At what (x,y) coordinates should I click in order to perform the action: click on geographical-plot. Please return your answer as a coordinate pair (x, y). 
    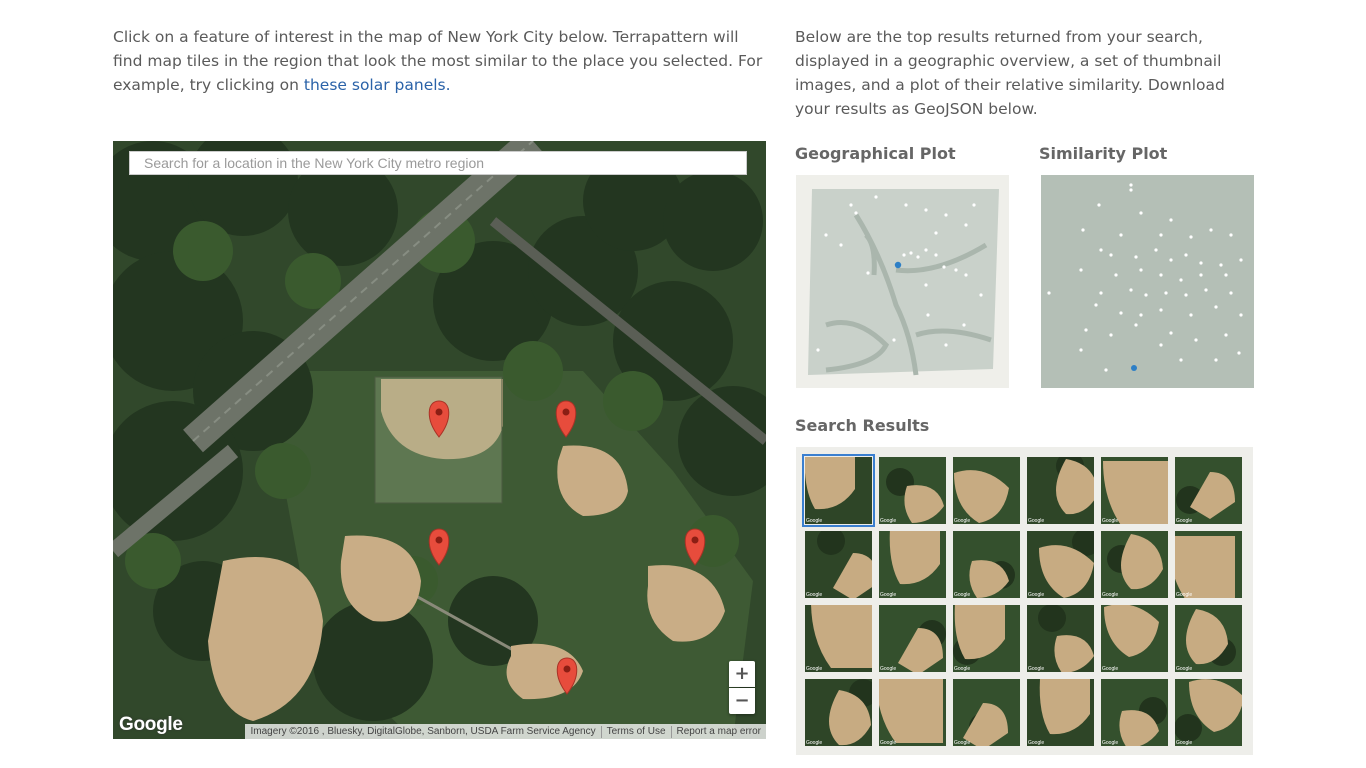
    Looking at the image, I should click on (902, 281).